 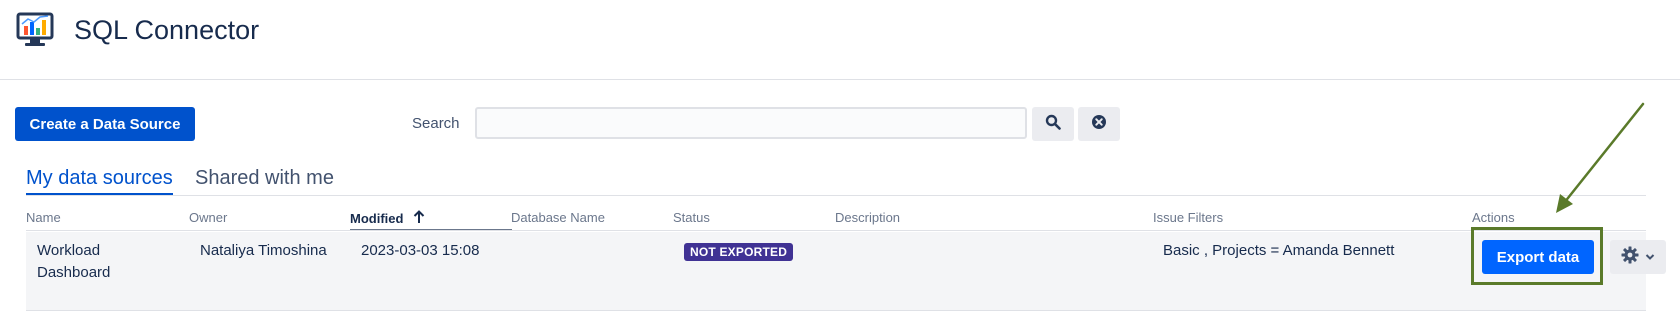 What do you see at coordinates (1493, 217) in the screenshot?
I see `column-header-actions: Actions` at bounding box center [1493, 217].